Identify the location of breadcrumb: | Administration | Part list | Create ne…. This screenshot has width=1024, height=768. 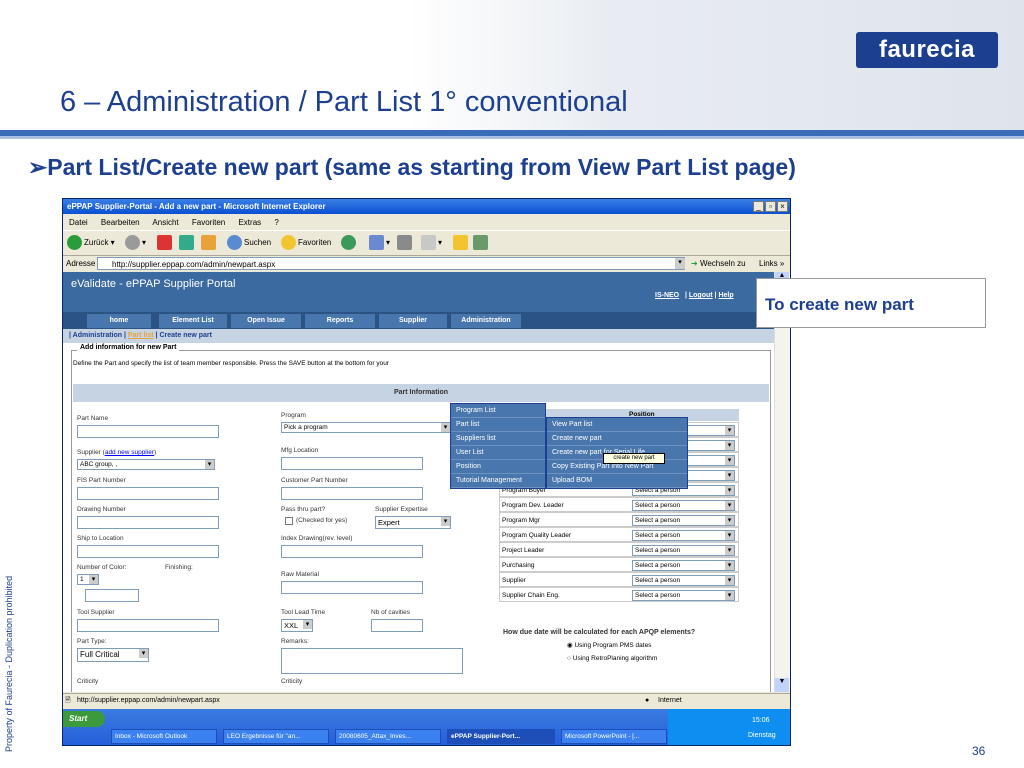
(418, 336).